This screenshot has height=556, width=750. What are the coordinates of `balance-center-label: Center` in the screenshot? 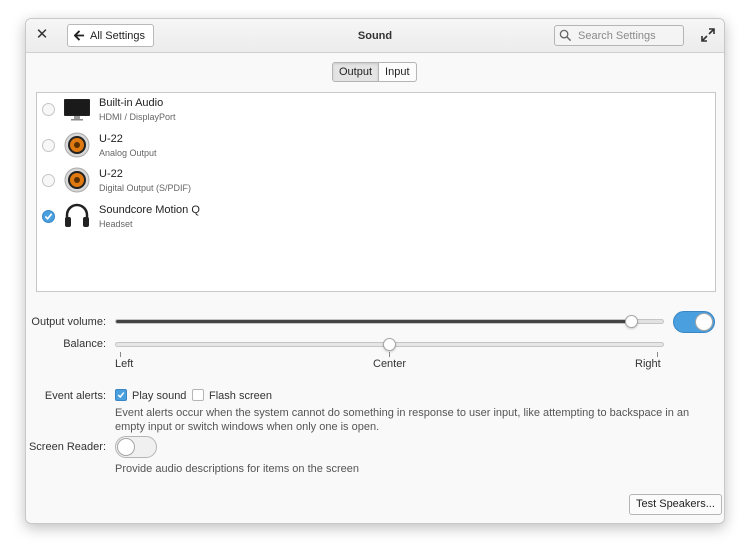 It's located at (390, 364).